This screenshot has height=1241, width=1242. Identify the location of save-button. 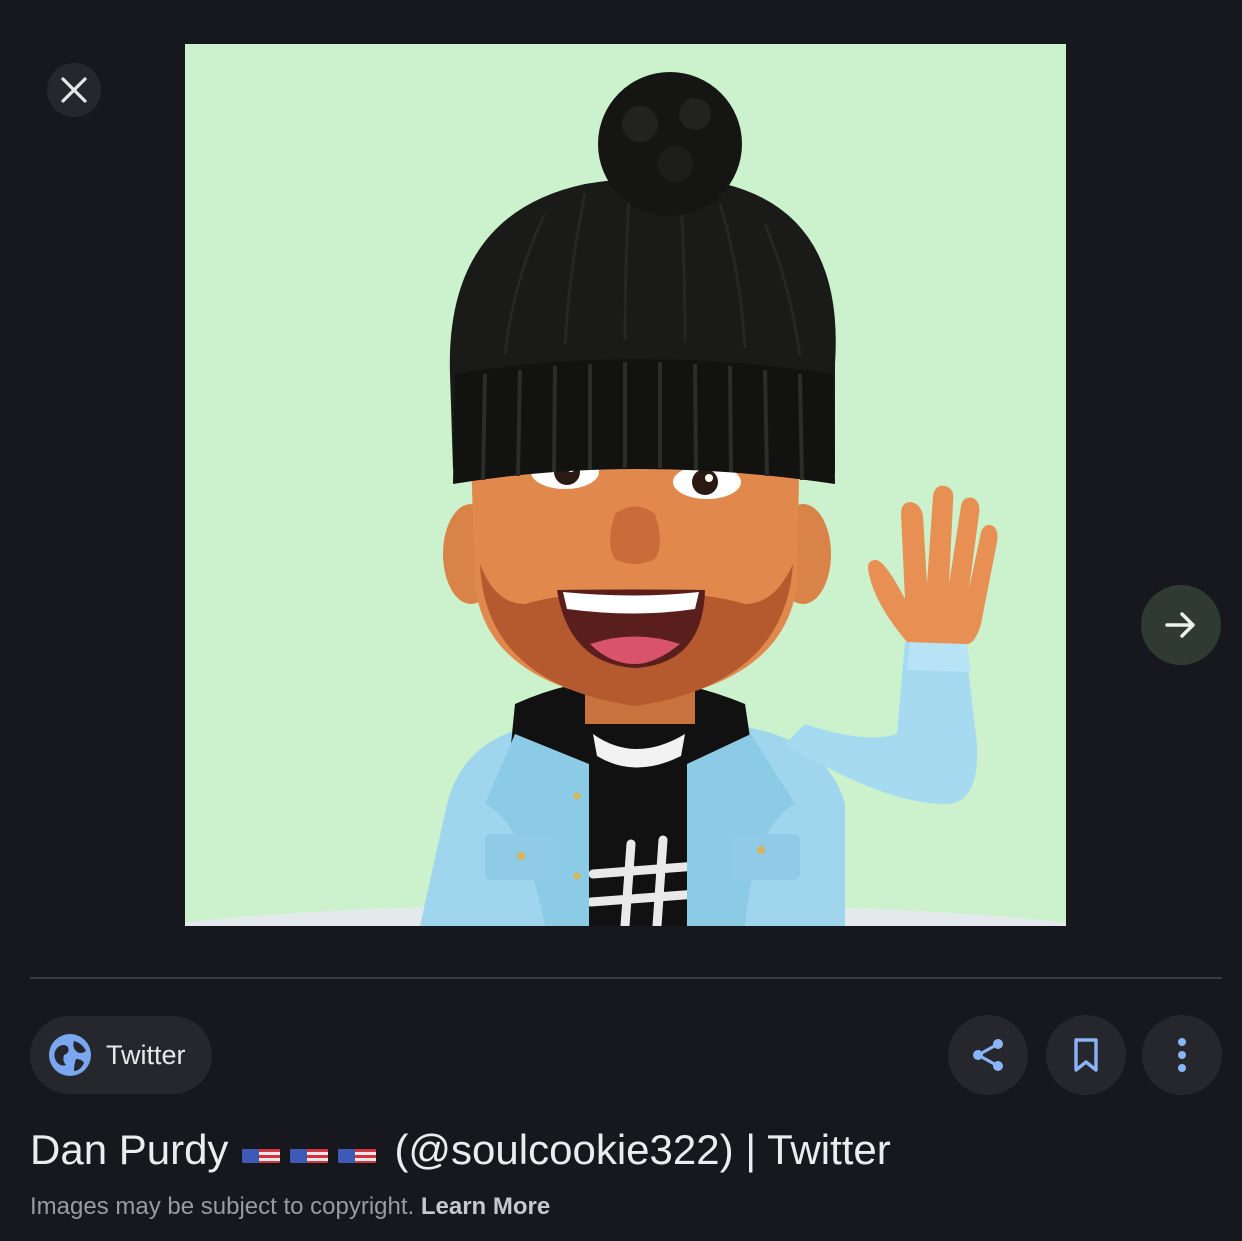
(1086, 1055).